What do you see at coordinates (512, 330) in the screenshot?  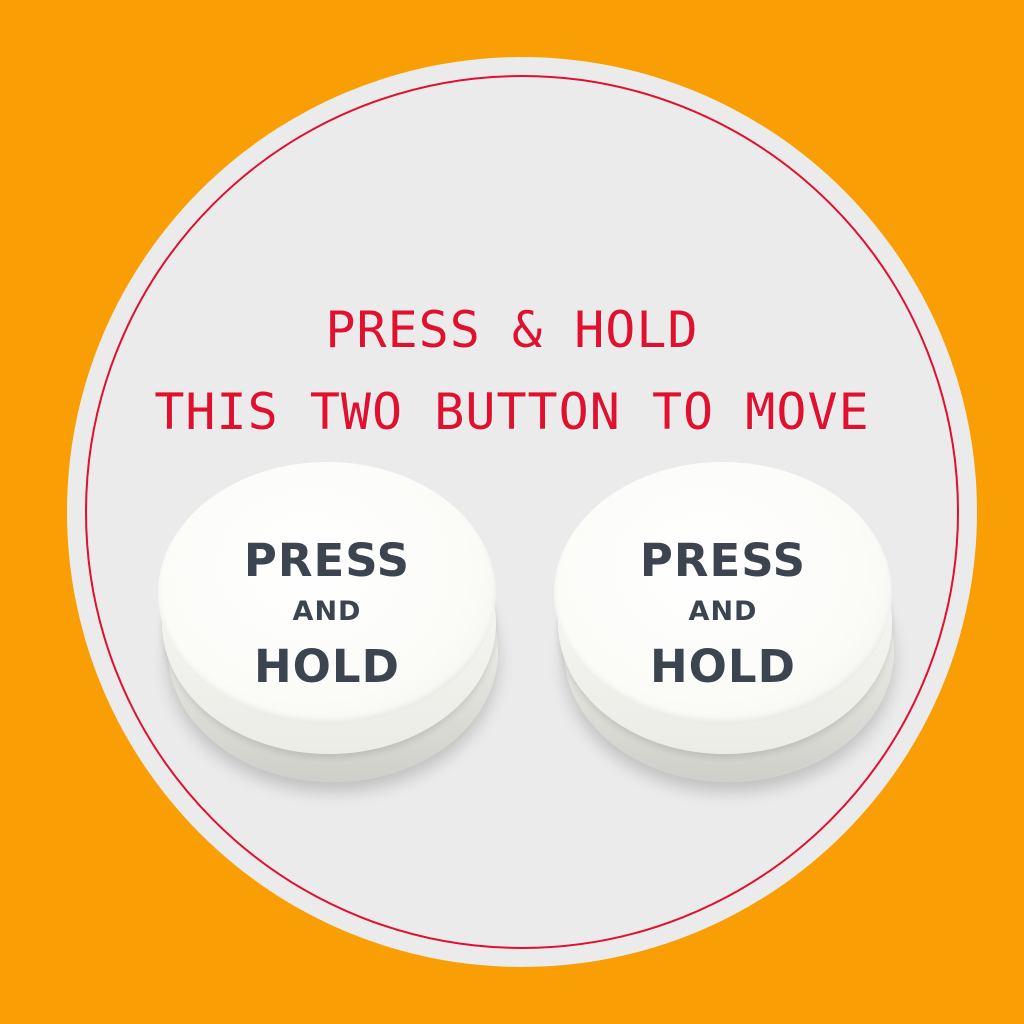 I see `instruction-title: PRESS & HOLD` at bounding box center [512, 330].